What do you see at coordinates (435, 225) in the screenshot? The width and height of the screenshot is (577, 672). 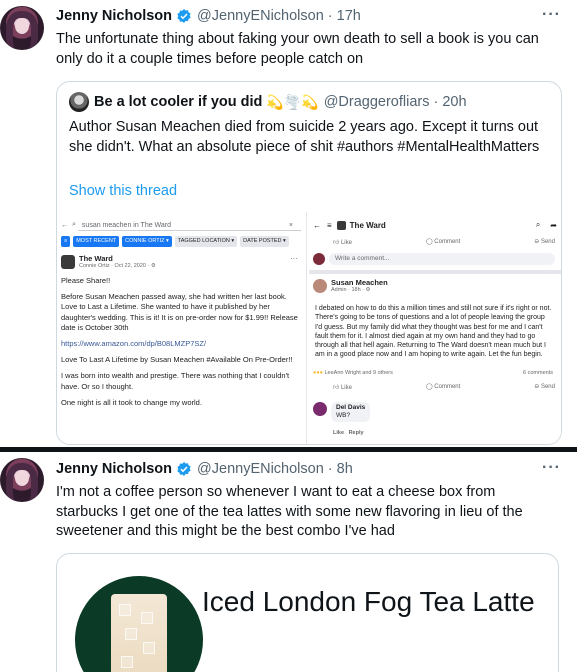 I see `group-top-bar: ← ≡ The Ward ⌕ ➦` at bounding box center [435, 225].